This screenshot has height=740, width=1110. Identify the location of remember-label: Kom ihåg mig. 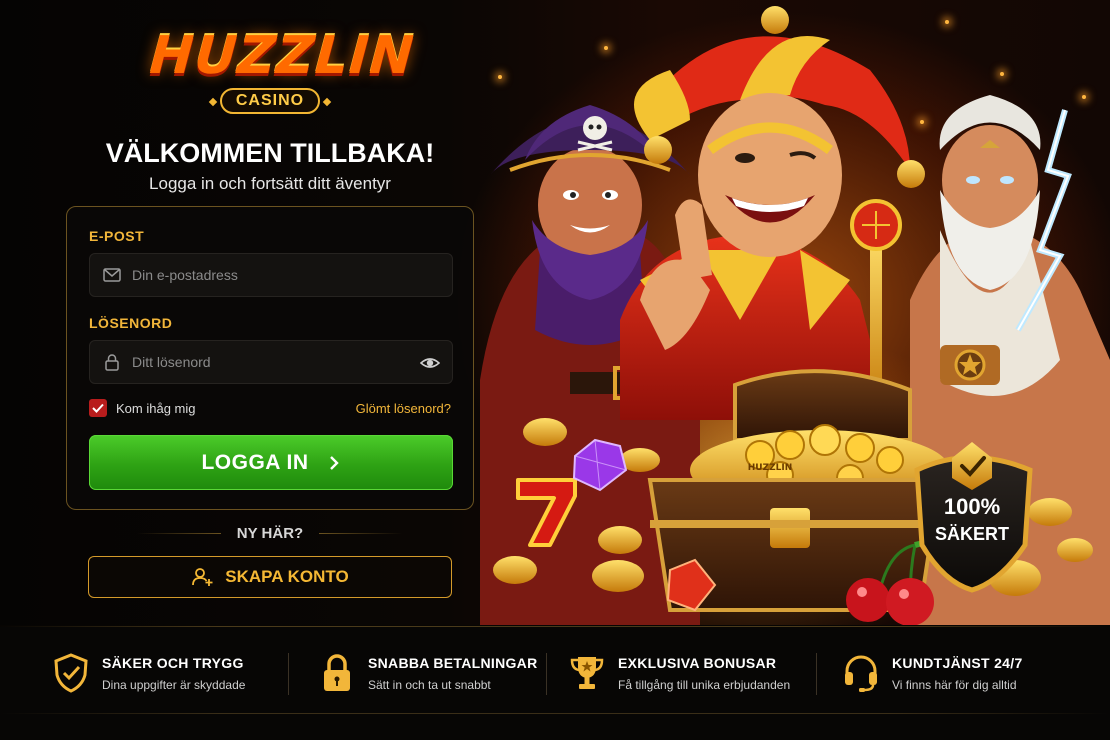
(156, 408).